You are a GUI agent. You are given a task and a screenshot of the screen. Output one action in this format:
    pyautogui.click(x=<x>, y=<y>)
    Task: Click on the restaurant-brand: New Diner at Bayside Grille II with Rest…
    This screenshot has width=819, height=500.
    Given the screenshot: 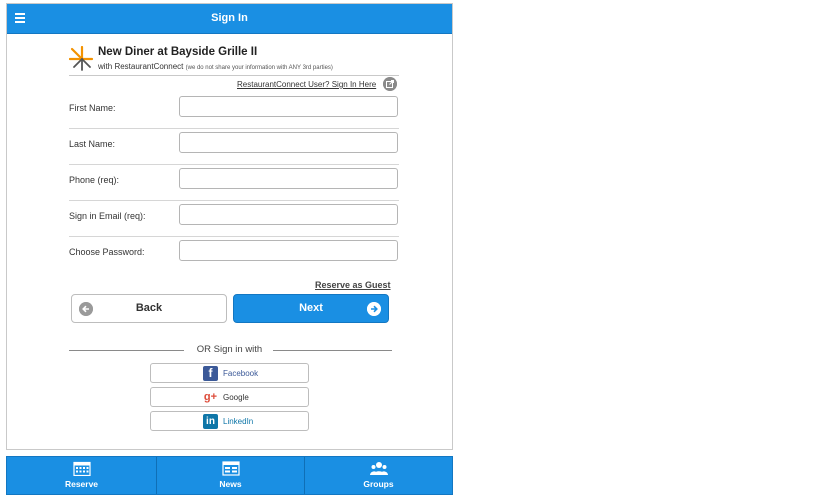 What is the action you would take?
    pyautogui.click(x=234, y=61)
    